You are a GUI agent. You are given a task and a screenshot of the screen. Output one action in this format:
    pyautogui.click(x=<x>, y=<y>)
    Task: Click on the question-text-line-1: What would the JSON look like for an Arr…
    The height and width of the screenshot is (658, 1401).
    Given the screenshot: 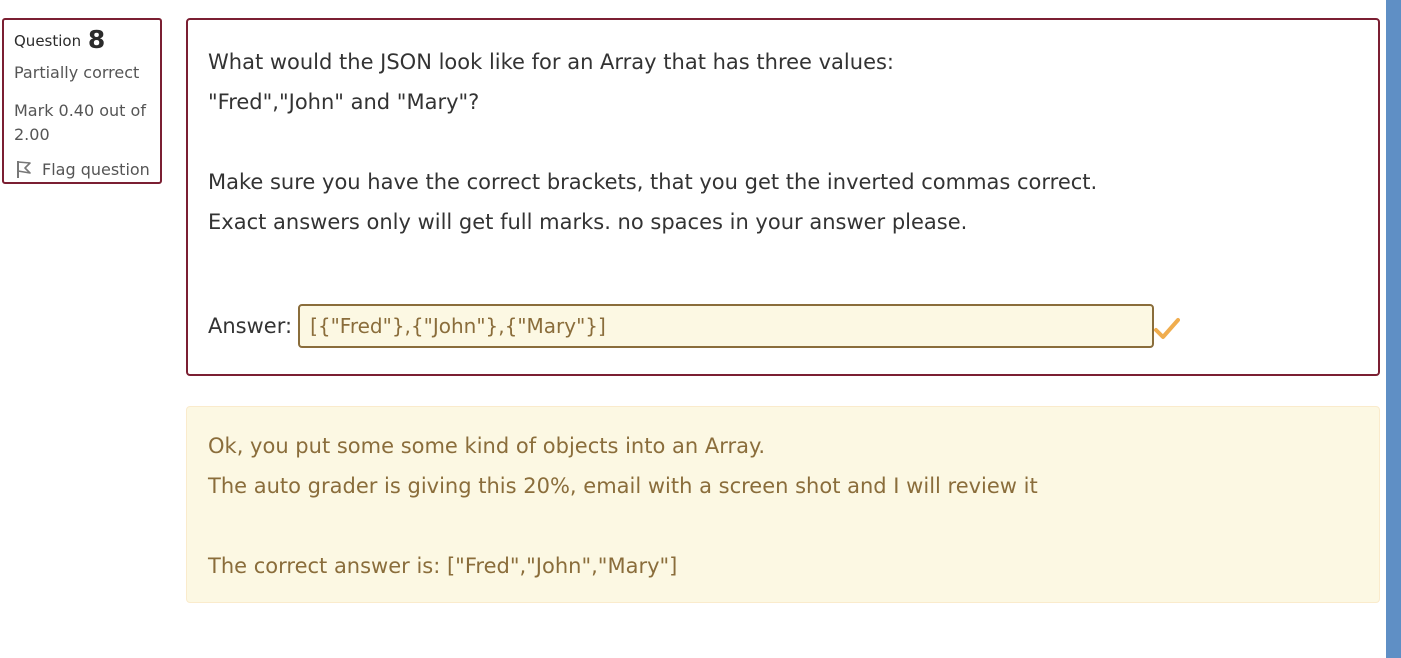 What is the action you would take?
    pyautogui.click(x=551, y=62)
    